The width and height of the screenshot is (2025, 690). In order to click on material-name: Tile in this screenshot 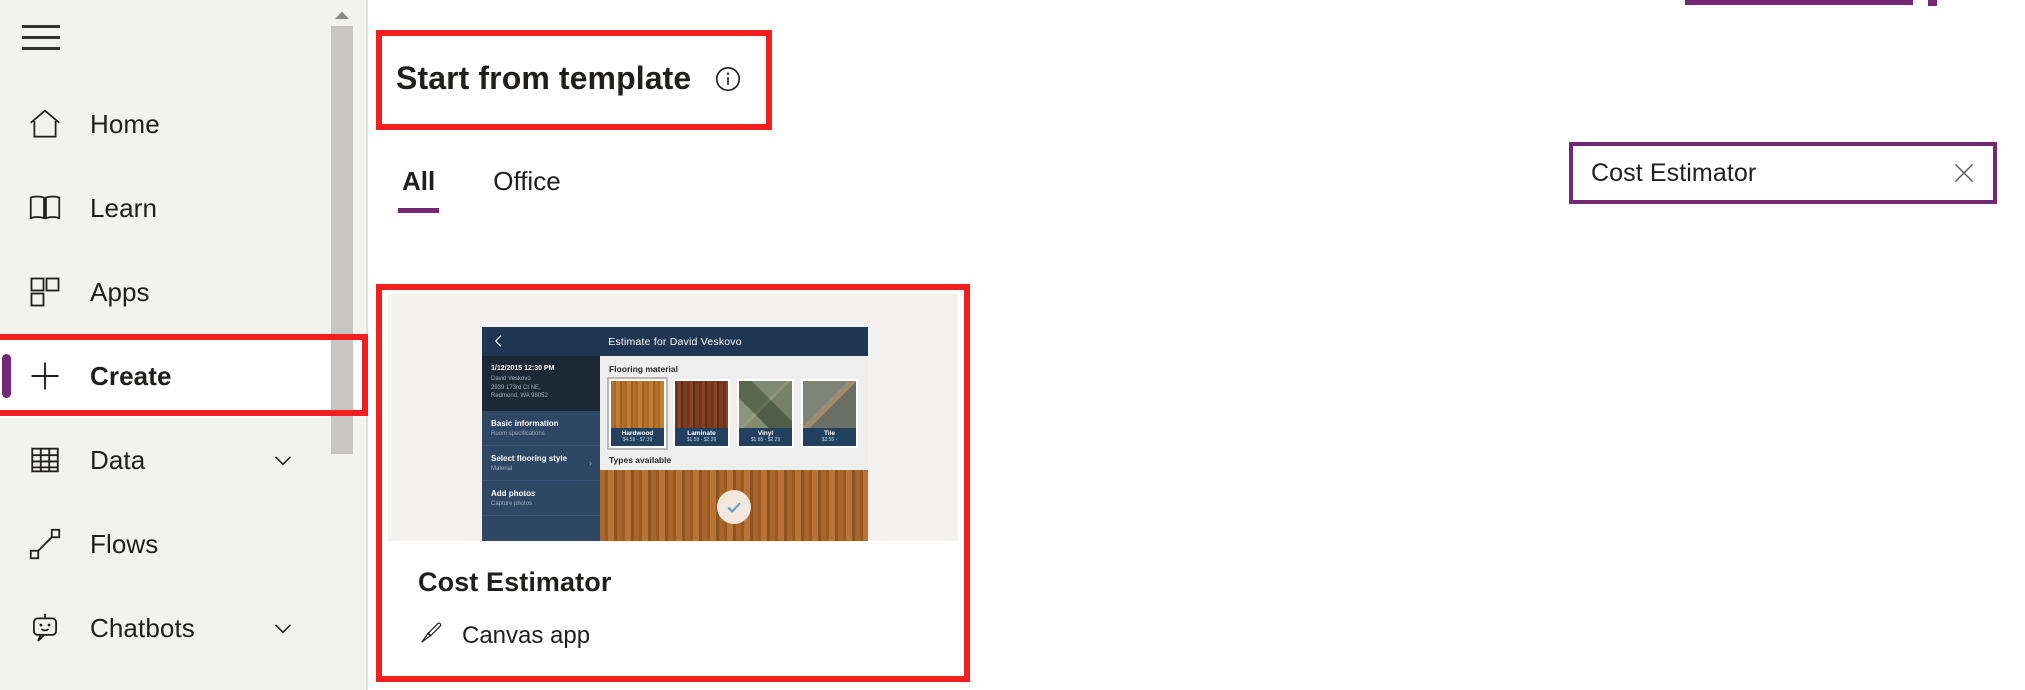, I will do `click(829, 433)`.